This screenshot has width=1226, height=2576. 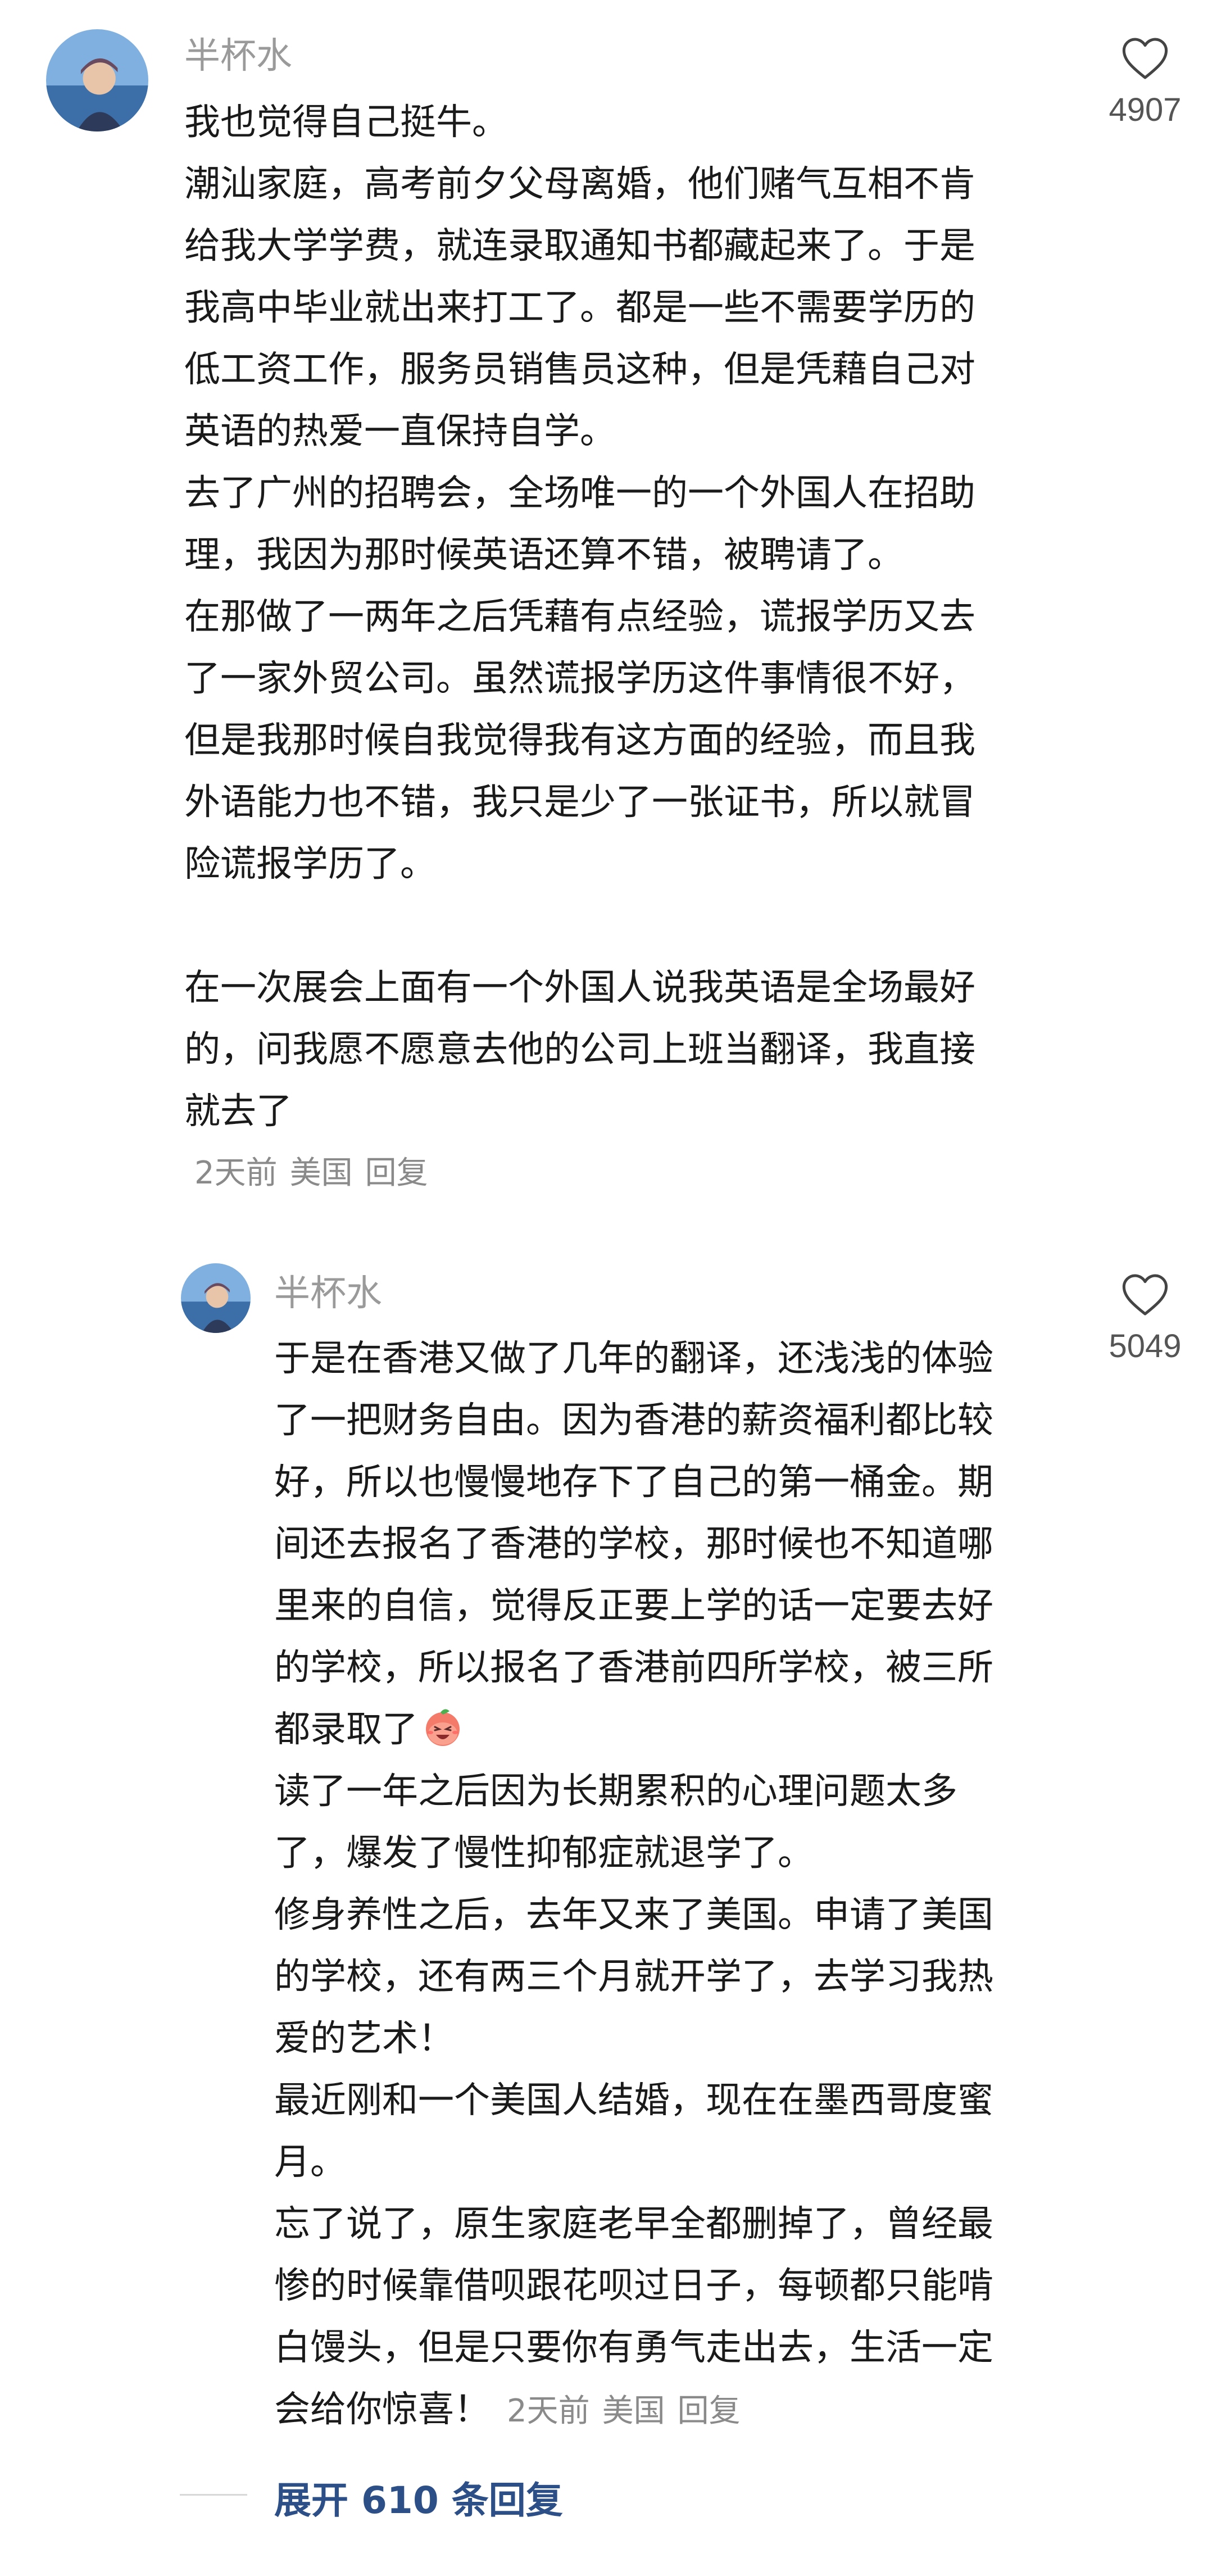 I want to click on comment-text-line: 外语能力也不错，我只是少了一张证书，所以就冒, so click(x=579, y=802).